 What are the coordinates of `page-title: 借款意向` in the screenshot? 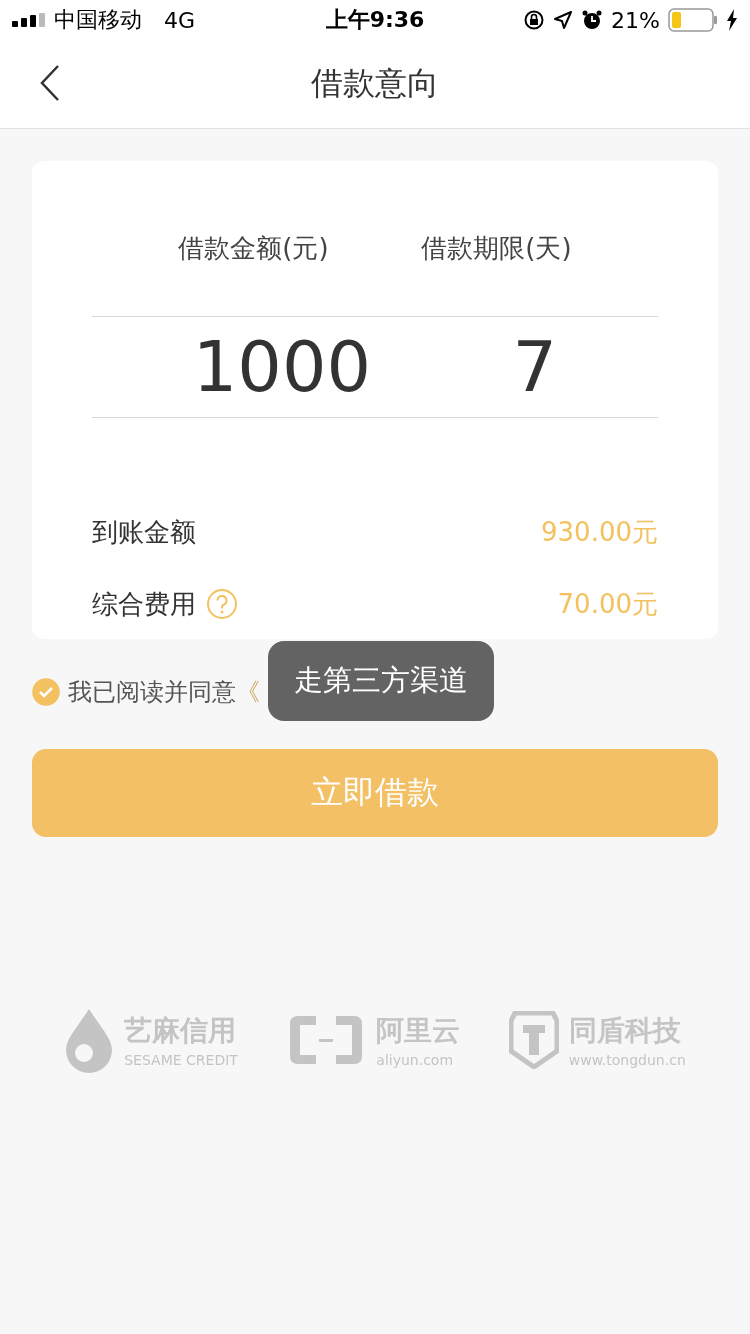 It's located at (375, 83).